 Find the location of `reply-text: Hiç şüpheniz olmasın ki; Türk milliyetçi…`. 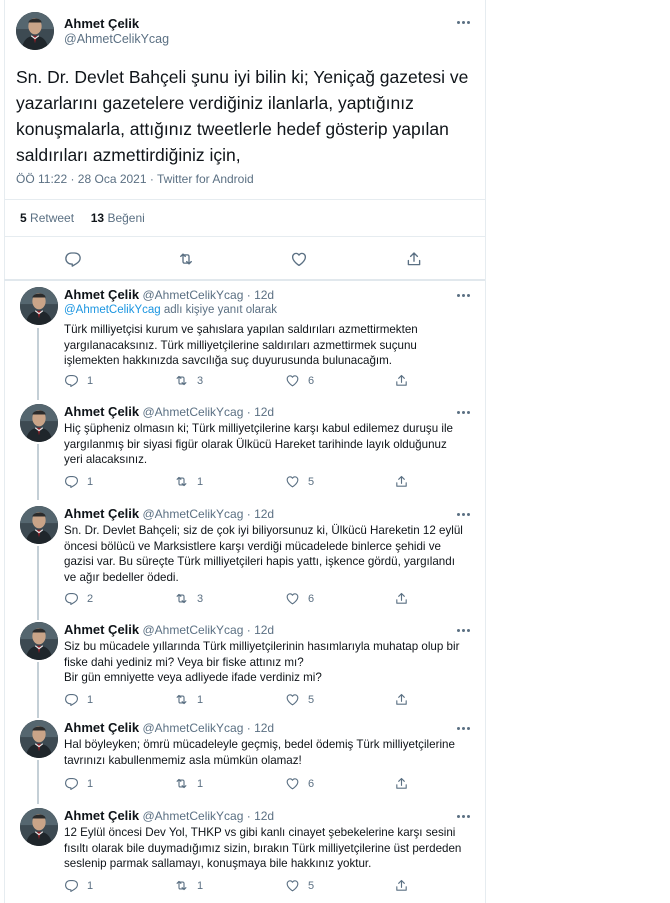

reply-text: Hiç şüpheniz olmasın ki; Türk milliyetçi… is located at coordinates (258, 444).